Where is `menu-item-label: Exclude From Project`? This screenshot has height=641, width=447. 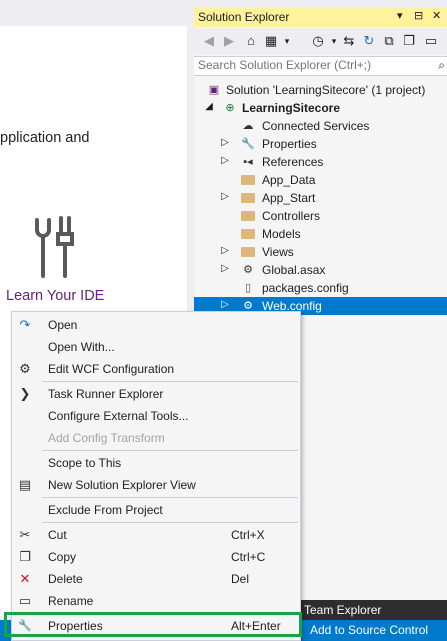 menu-item-label: Exclude From Project is located at coordinates (105, 510).